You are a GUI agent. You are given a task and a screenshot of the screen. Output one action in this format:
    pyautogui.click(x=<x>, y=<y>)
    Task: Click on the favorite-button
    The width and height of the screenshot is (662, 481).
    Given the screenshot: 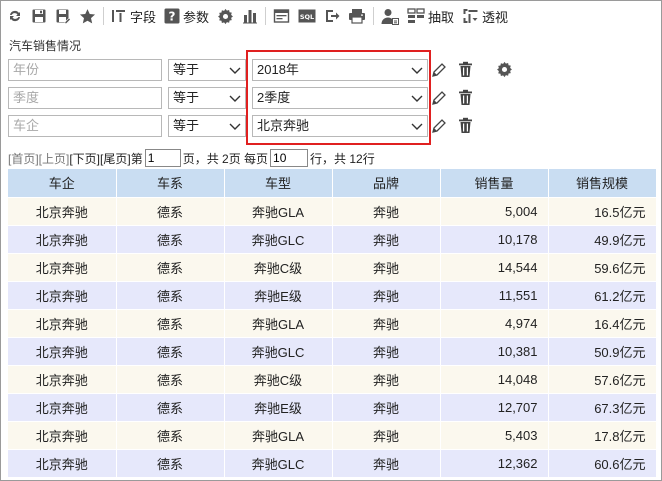 What is the action you would take?
    pyautogui.click(x=87, y=16)
    